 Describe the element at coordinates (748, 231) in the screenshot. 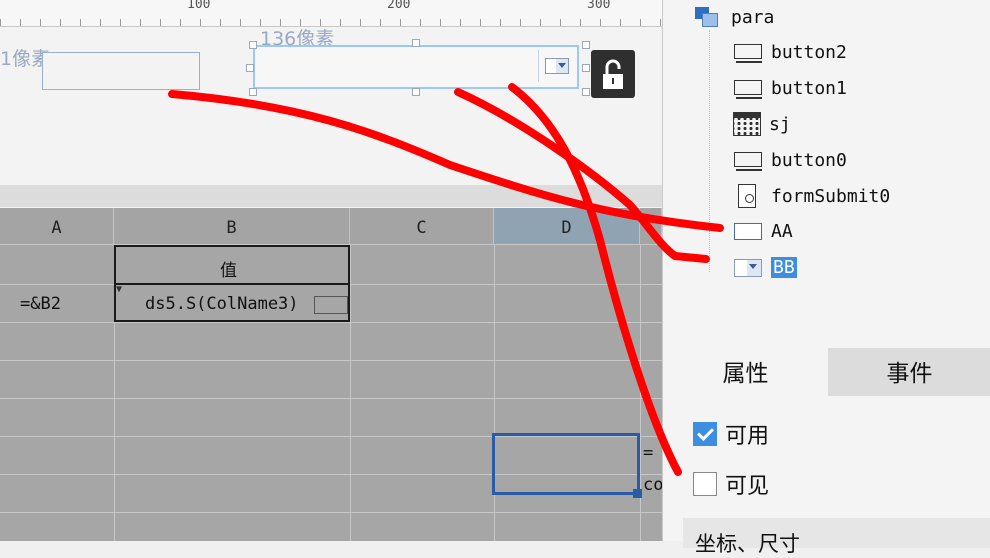

I see `label-icon` at that location.